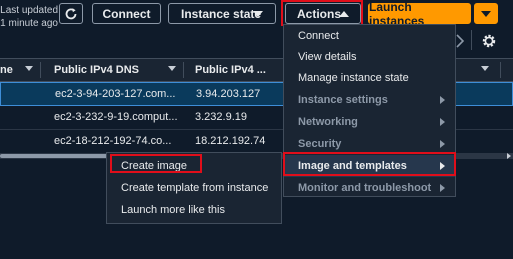  Describe the element at coordinates (419, 14) in the screenshot. I see `launch-instances-button: Launch instances` at that location.